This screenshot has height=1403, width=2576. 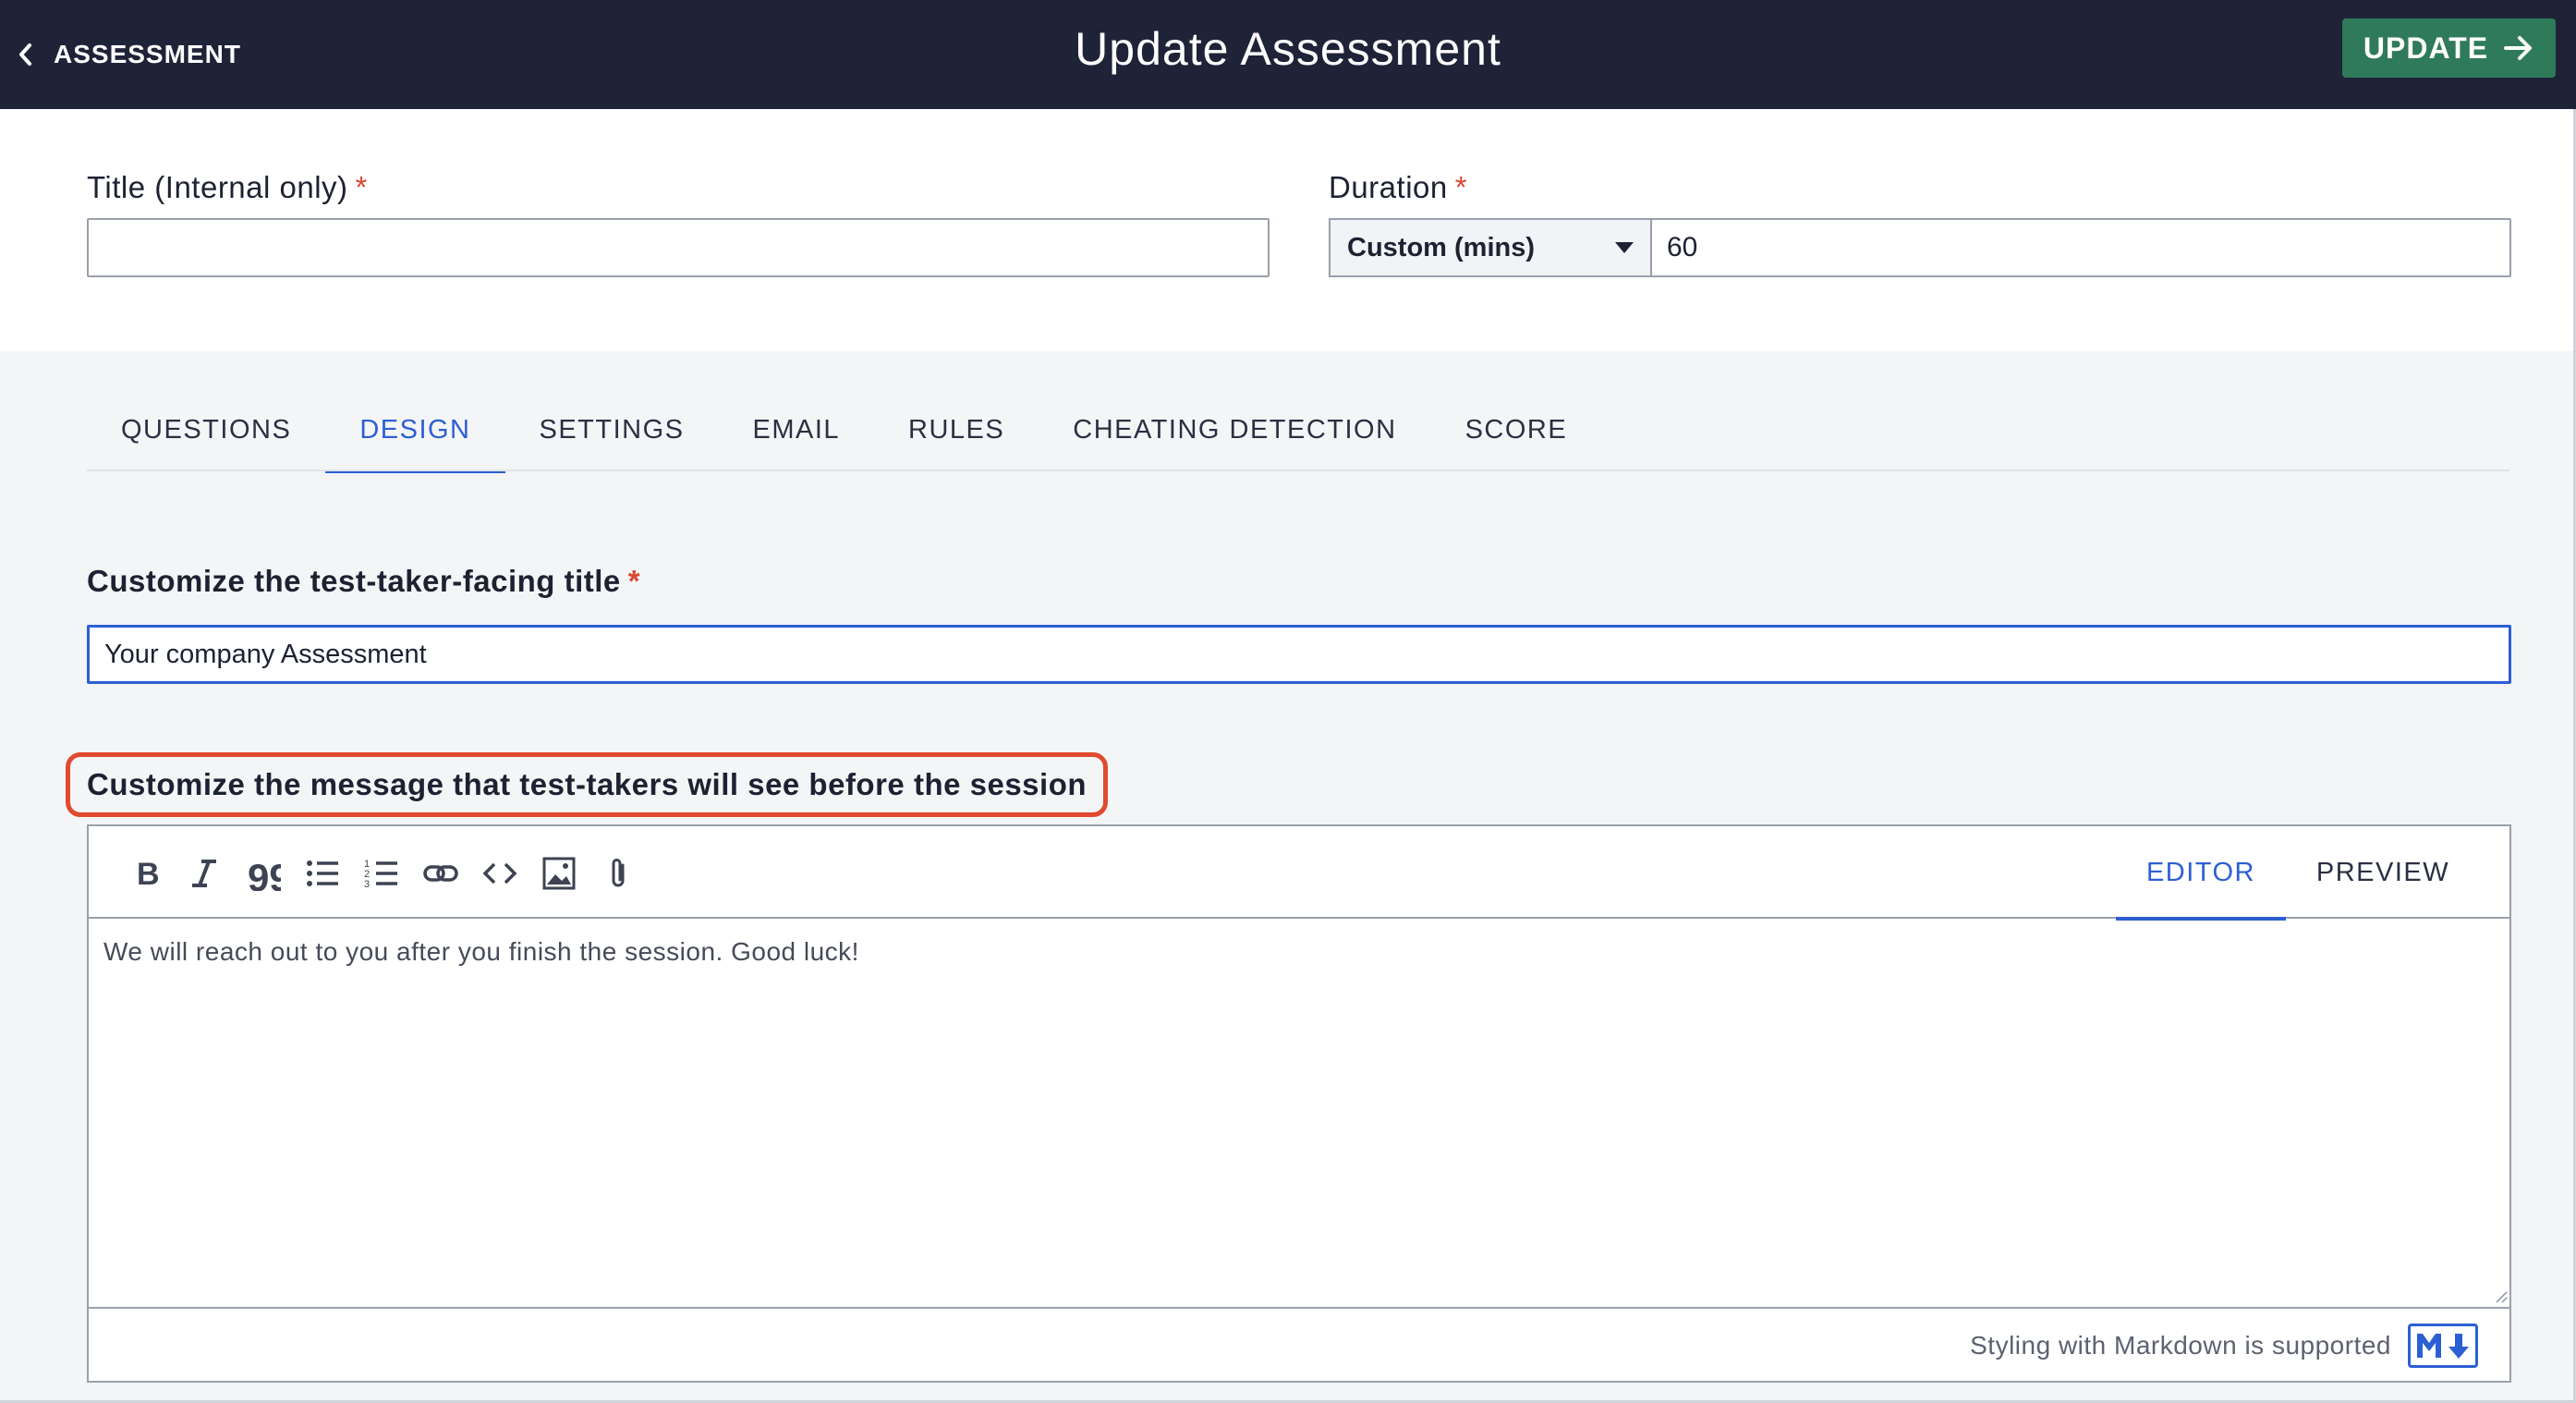 What do you see at coordinates (797, 429) in the screenshot?
I see `tab-email: EMAIL` at bounding box center [797, 429].